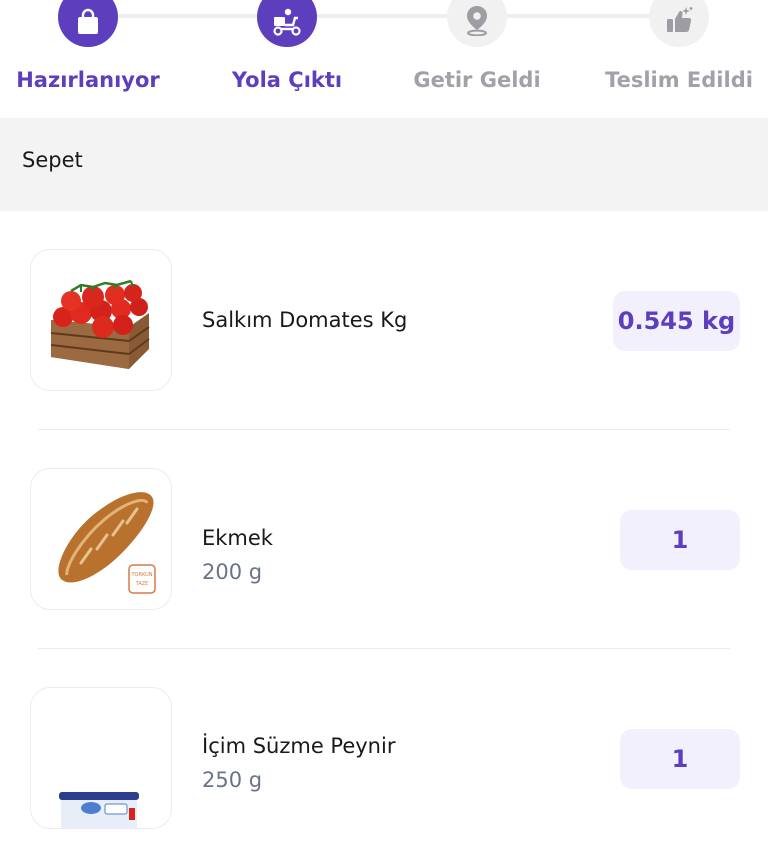  What do you see at coordinates (141, 575) in the screenshot?
I see `svg-text: TORKUN` at bounding box center [141, 575].